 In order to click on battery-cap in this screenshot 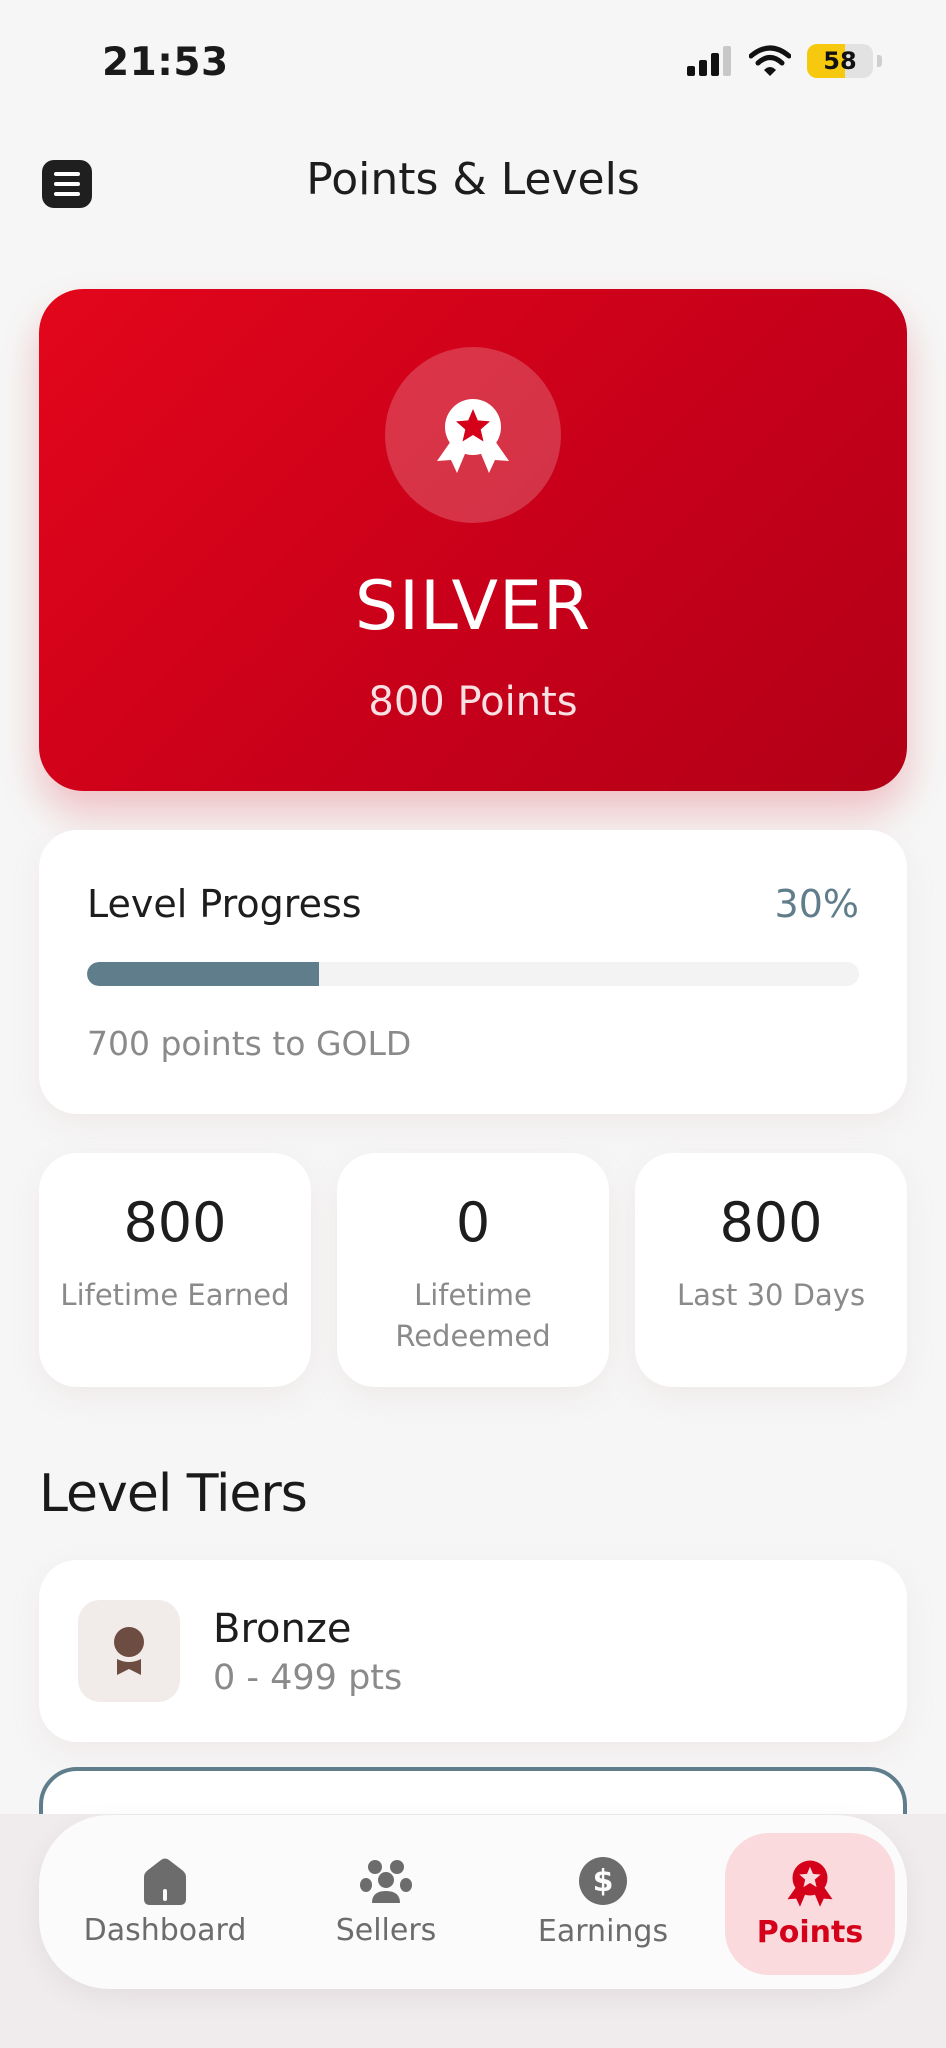, I will do `click(879, 61)`.